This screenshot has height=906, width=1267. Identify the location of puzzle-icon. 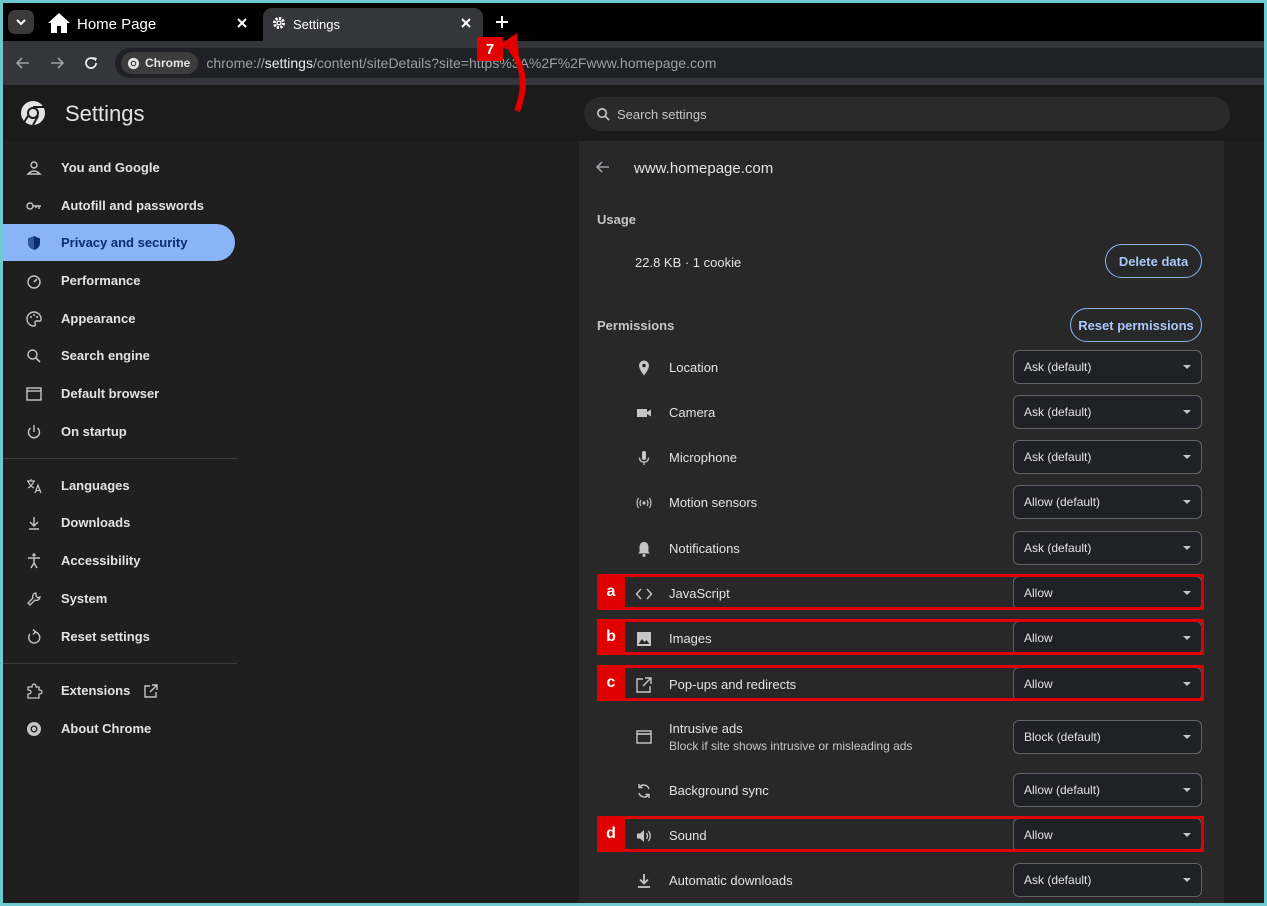
(35, 691).